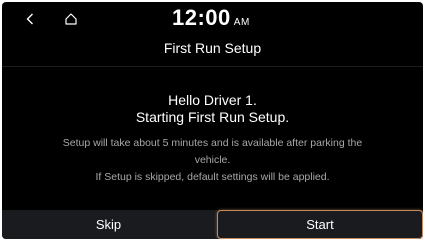 This screenshot has width=425, height=241. I want to click on chevron-left-icon, so click(29, 19).